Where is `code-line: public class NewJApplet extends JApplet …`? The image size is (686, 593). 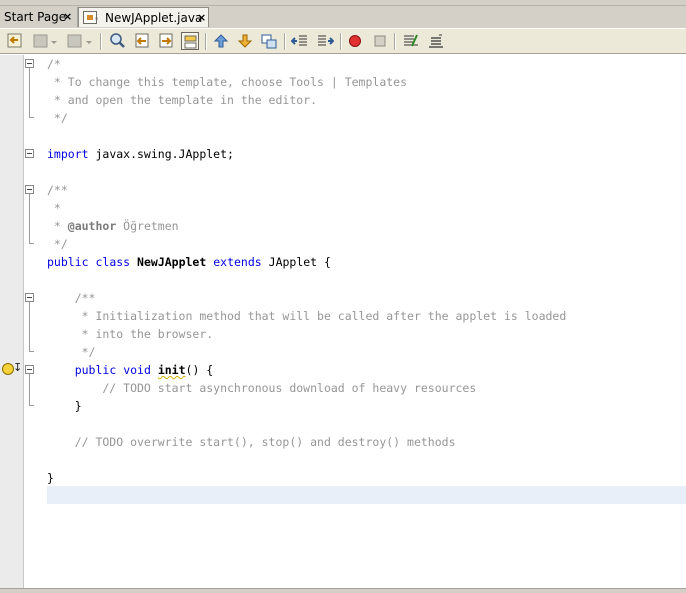 code-line: public class NewJApplet extends JApplet … is located at coordinates (189, 262).